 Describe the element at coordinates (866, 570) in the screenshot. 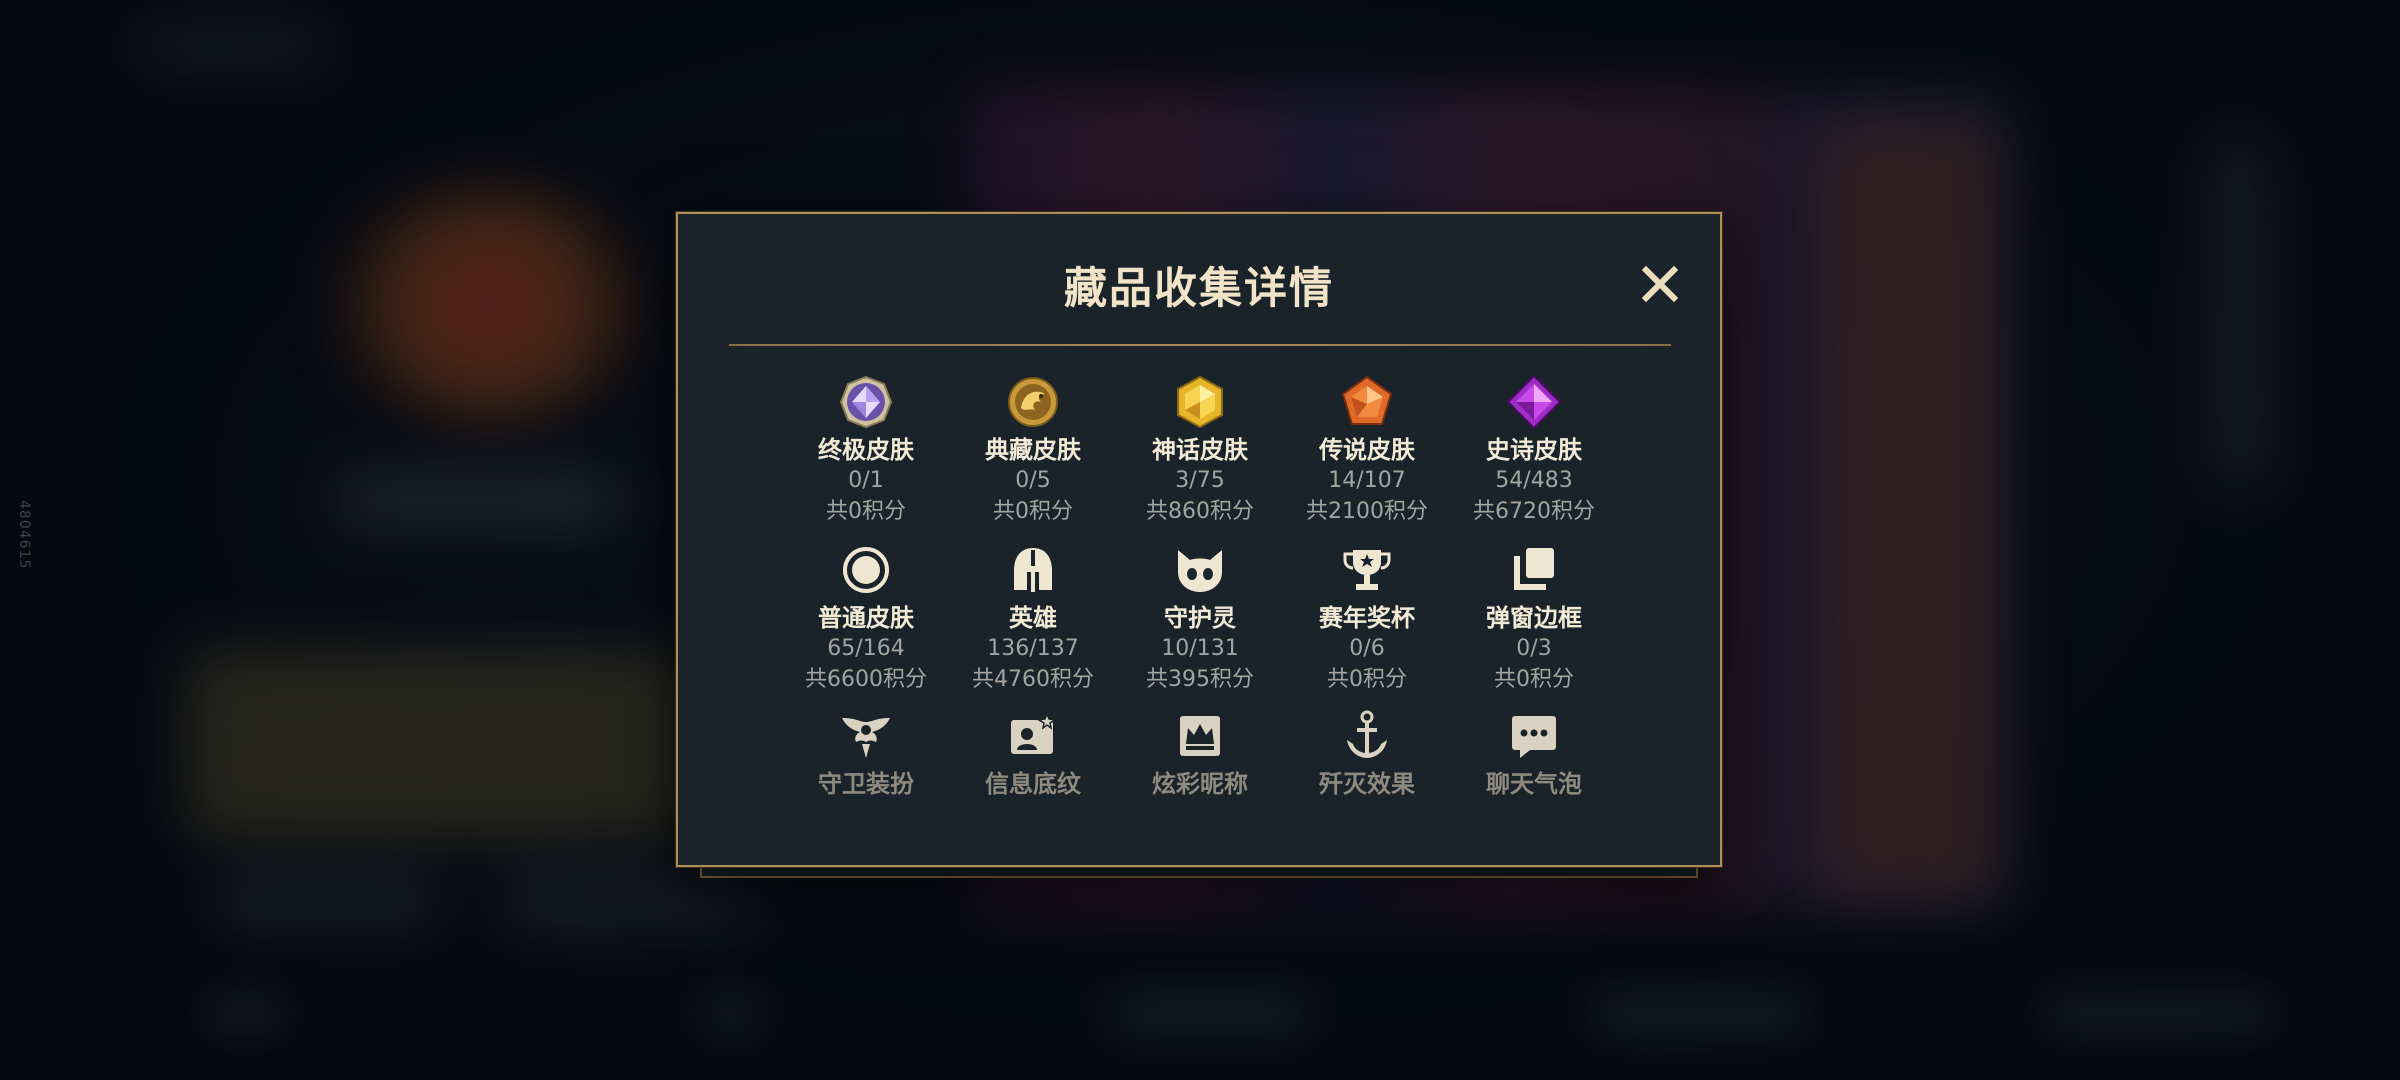

I see `standard-skin-circle-icon` at that location.